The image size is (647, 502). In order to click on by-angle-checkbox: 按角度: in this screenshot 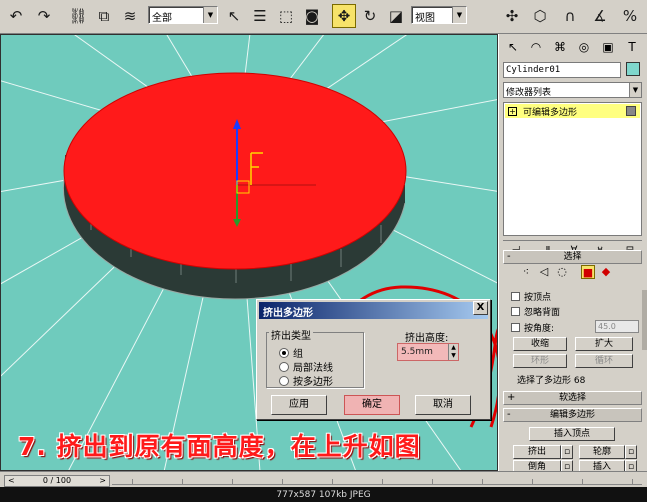, I will do `click(532, 327)`.